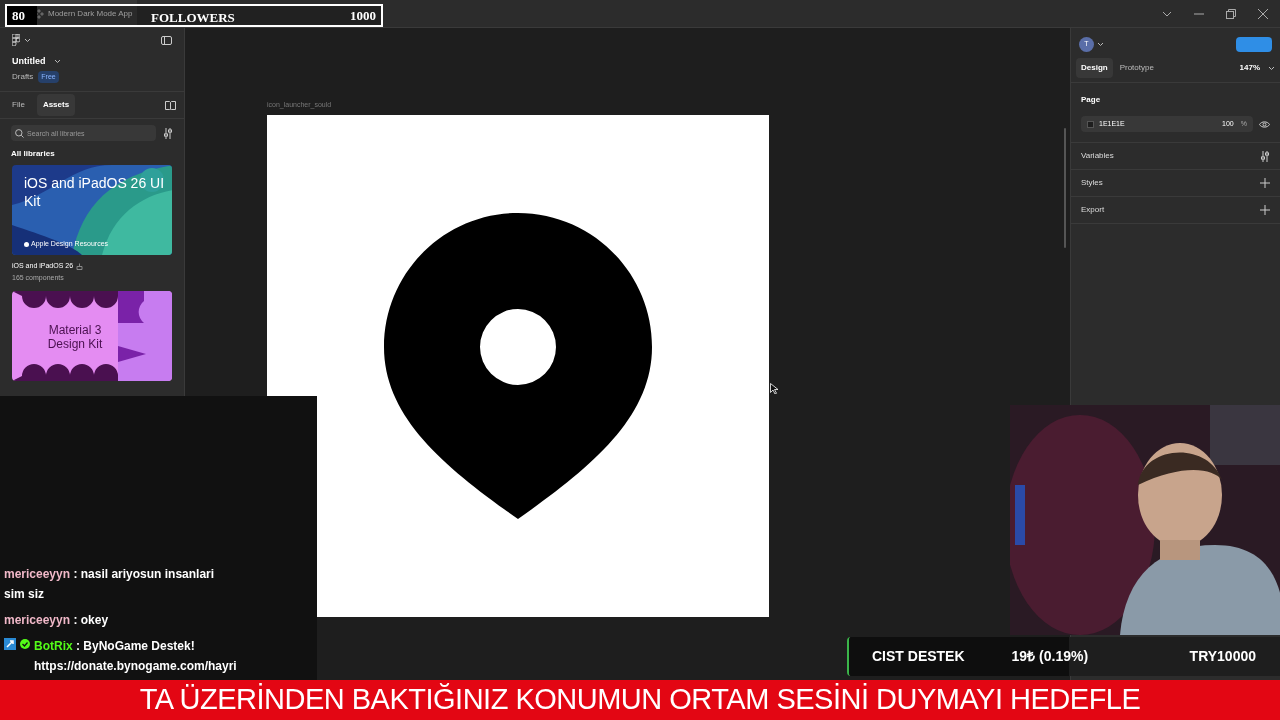 The height and width of the screenshot is (720, 1280). I want to click on document-tab: Modern Dark Mode App, so click(83, 13).